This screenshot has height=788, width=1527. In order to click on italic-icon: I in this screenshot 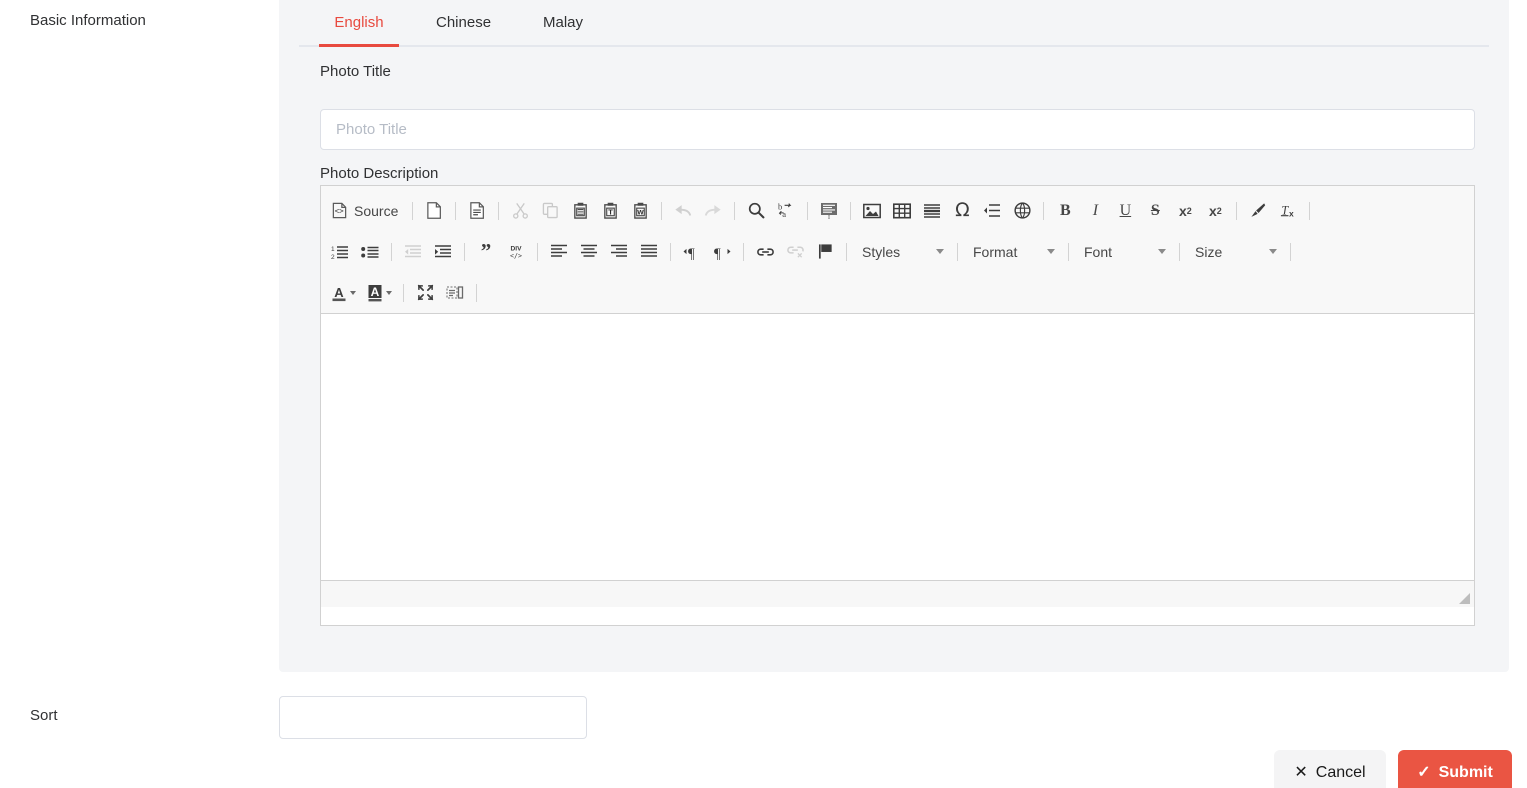, I will do `click(1095, 211)`.